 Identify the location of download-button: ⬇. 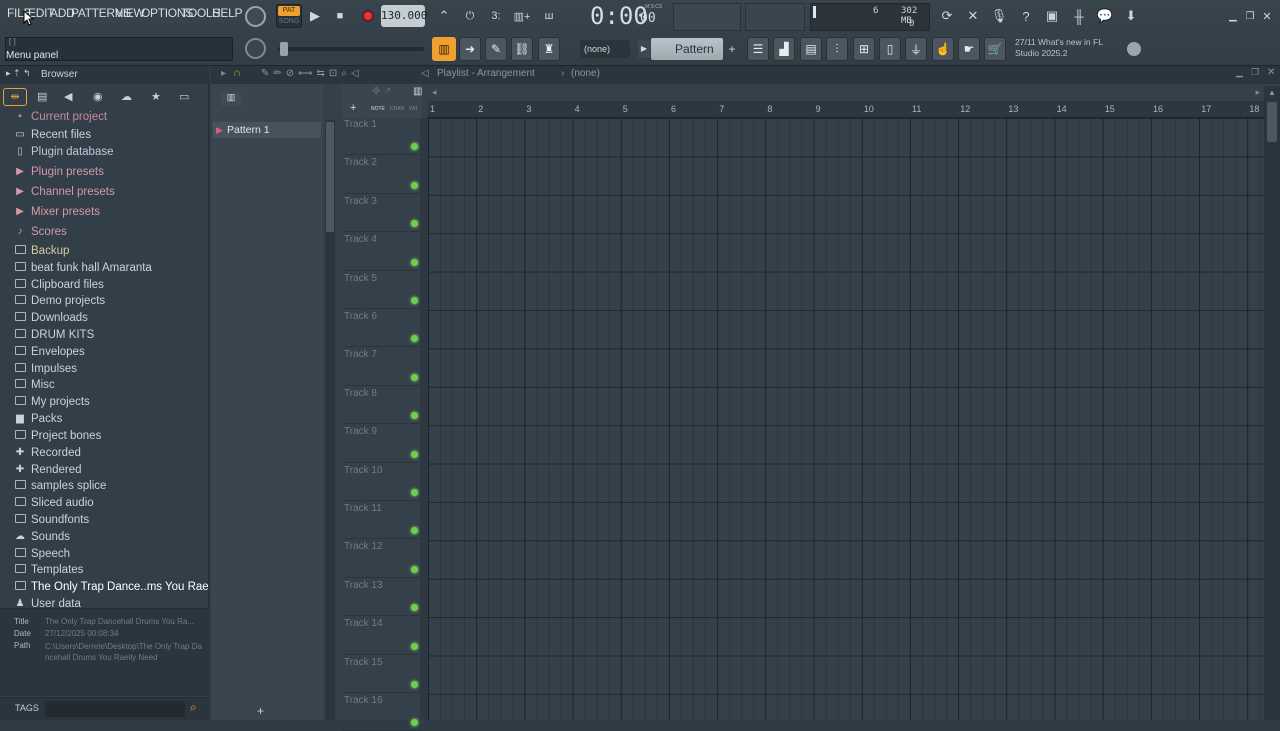
(1131, 16).